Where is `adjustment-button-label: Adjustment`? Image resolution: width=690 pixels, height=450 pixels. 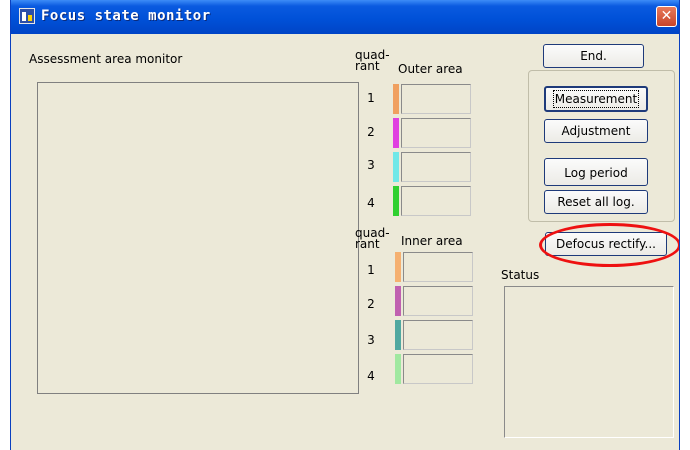 adjustment-button-label: Adjustment is located at coordinates (596, 131).